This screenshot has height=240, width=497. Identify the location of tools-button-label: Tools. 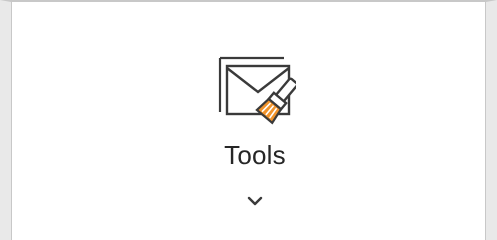
(255, 155).